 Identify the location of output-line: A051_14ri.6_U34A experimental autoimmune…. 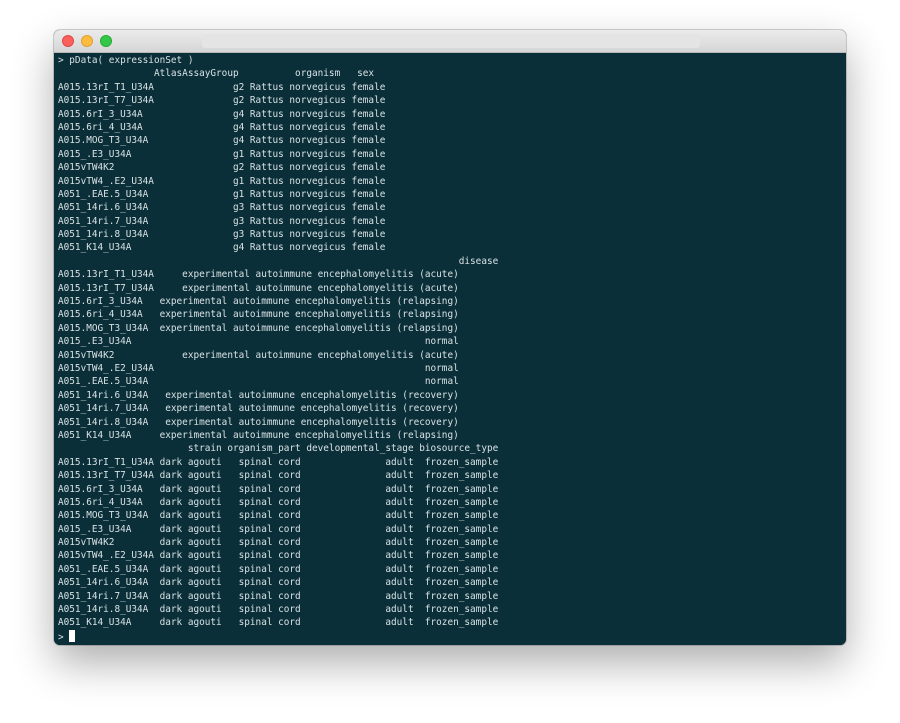
(258, 395).